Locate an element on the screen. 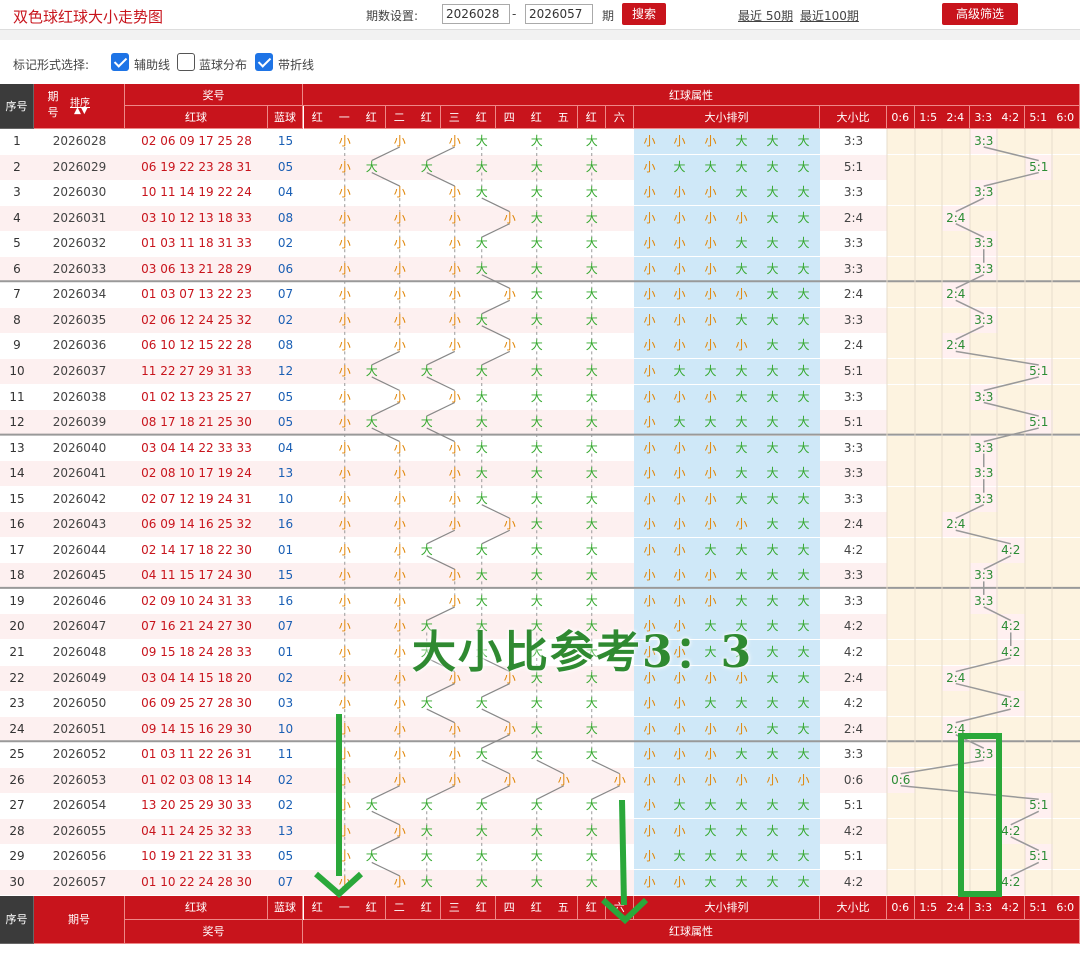 The height and width of the screenshot is (966, 1080). arrow-head-left is located at coordinates (339, 885).